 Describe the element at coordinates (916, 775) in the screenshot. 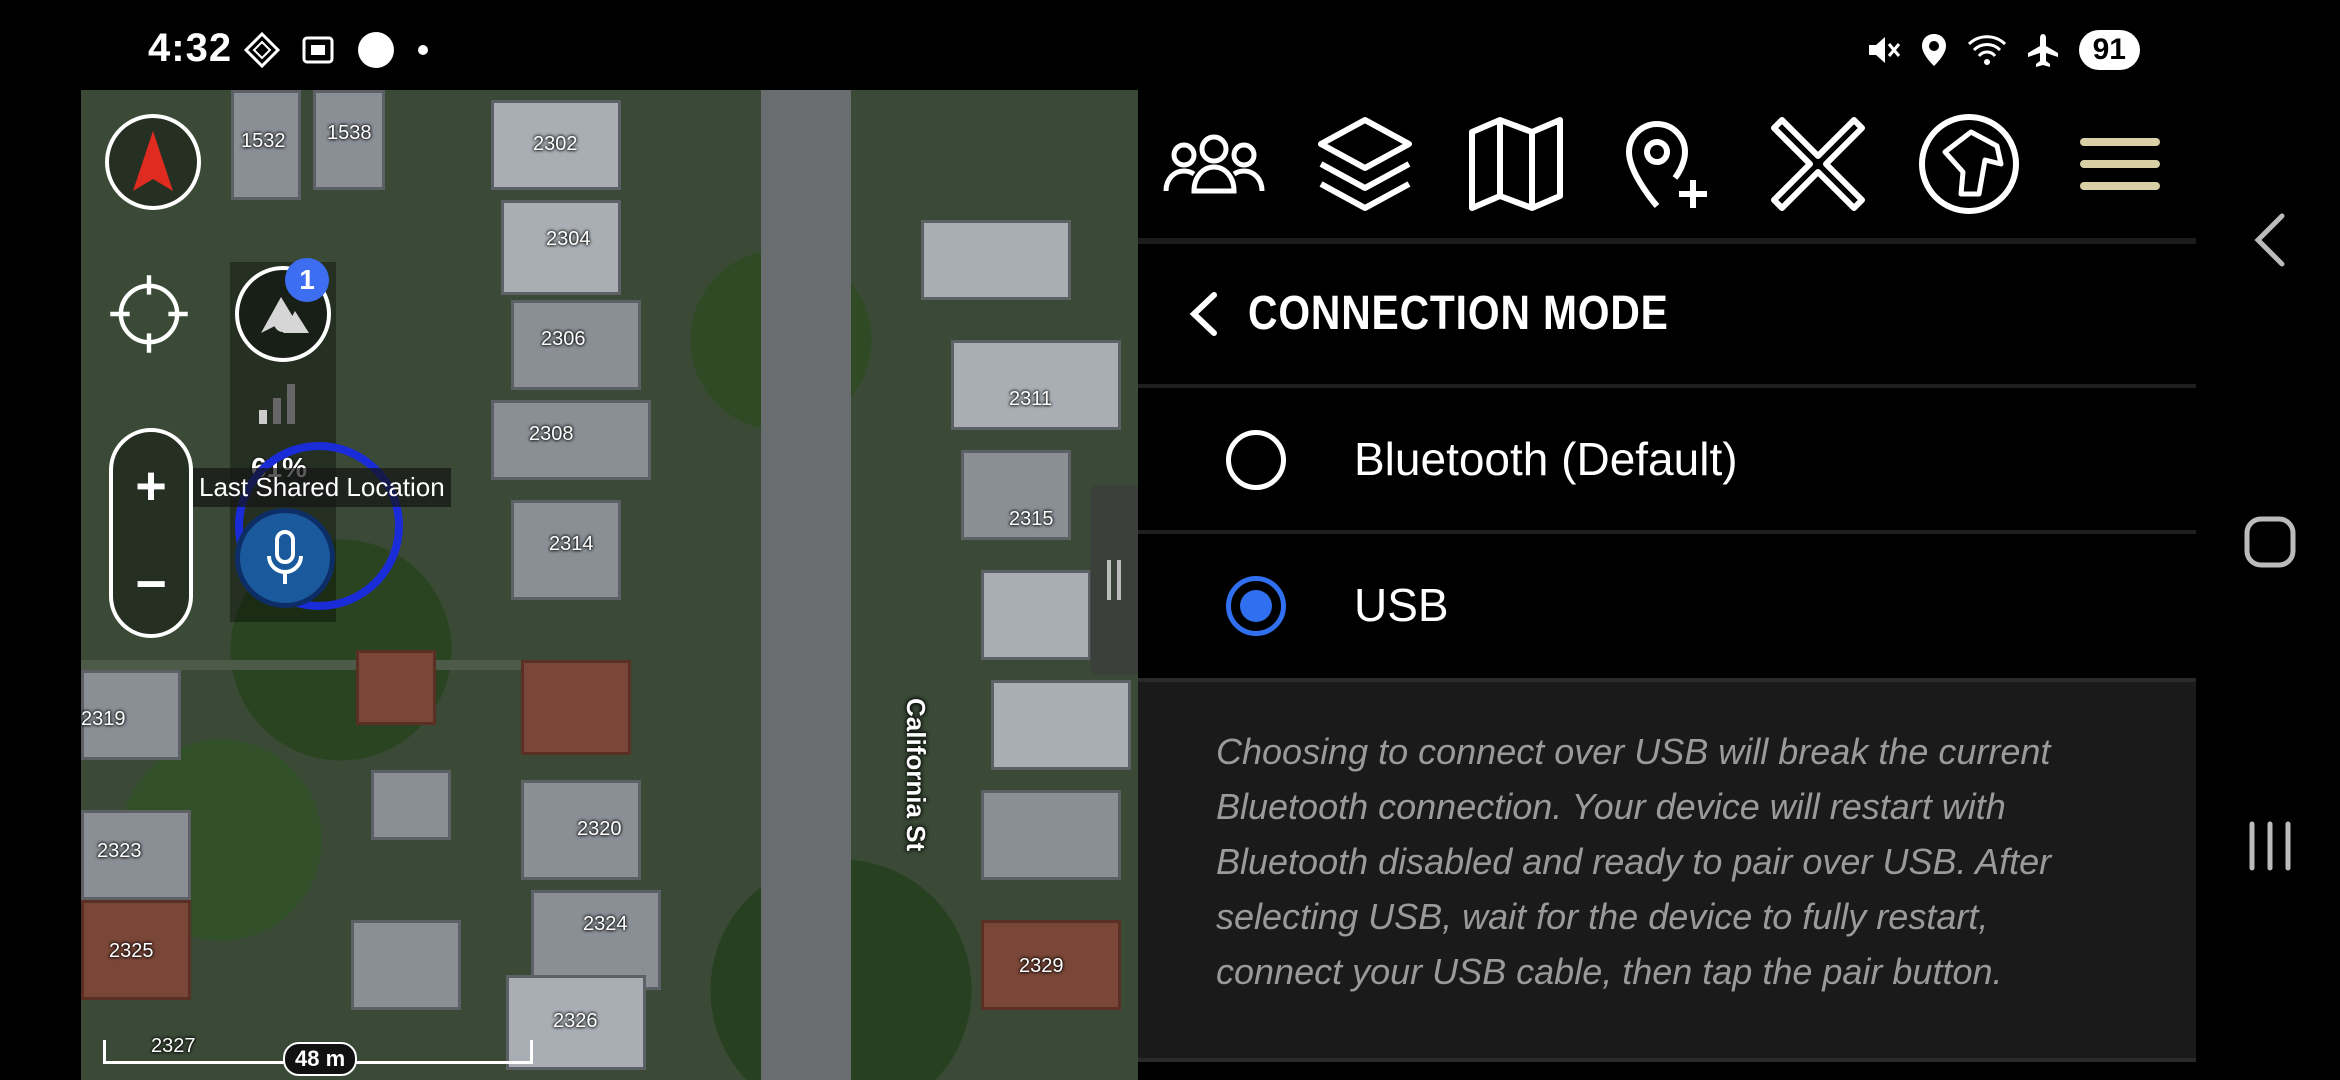

I see `street-label: California St` at that location.